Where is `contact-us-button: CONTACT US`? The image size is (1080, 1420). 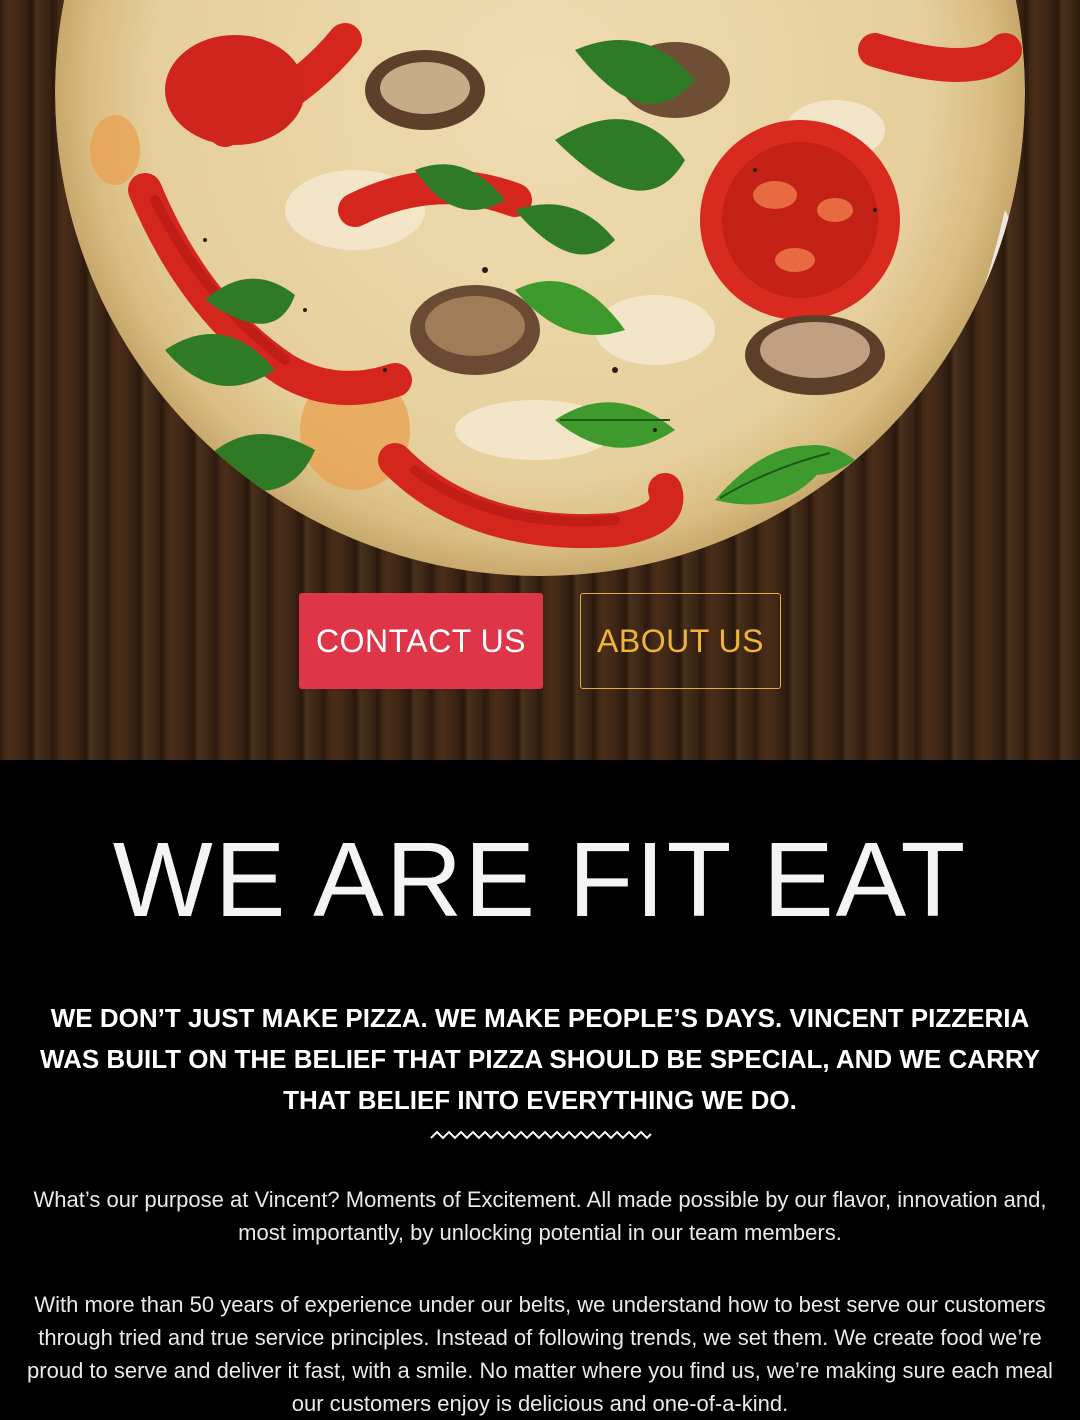 contact-us-button: CONTACT US is located at coordinates (421, 641).